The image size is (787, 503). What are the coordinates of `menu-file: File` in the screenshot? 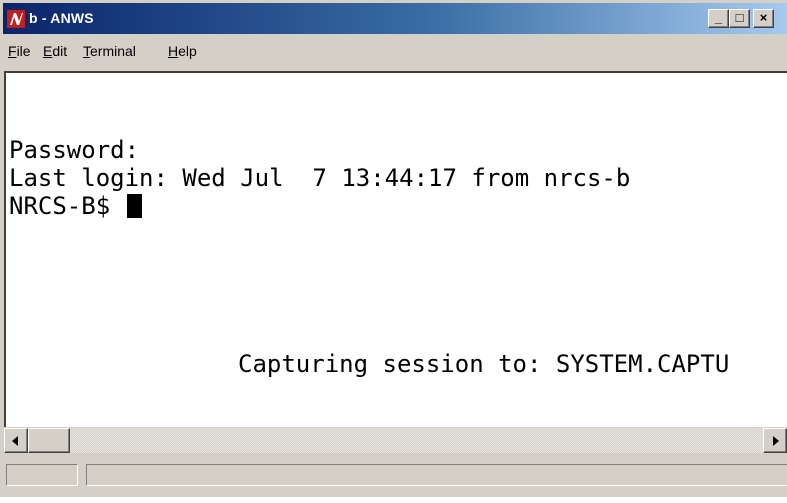 It's located at (19, 51).